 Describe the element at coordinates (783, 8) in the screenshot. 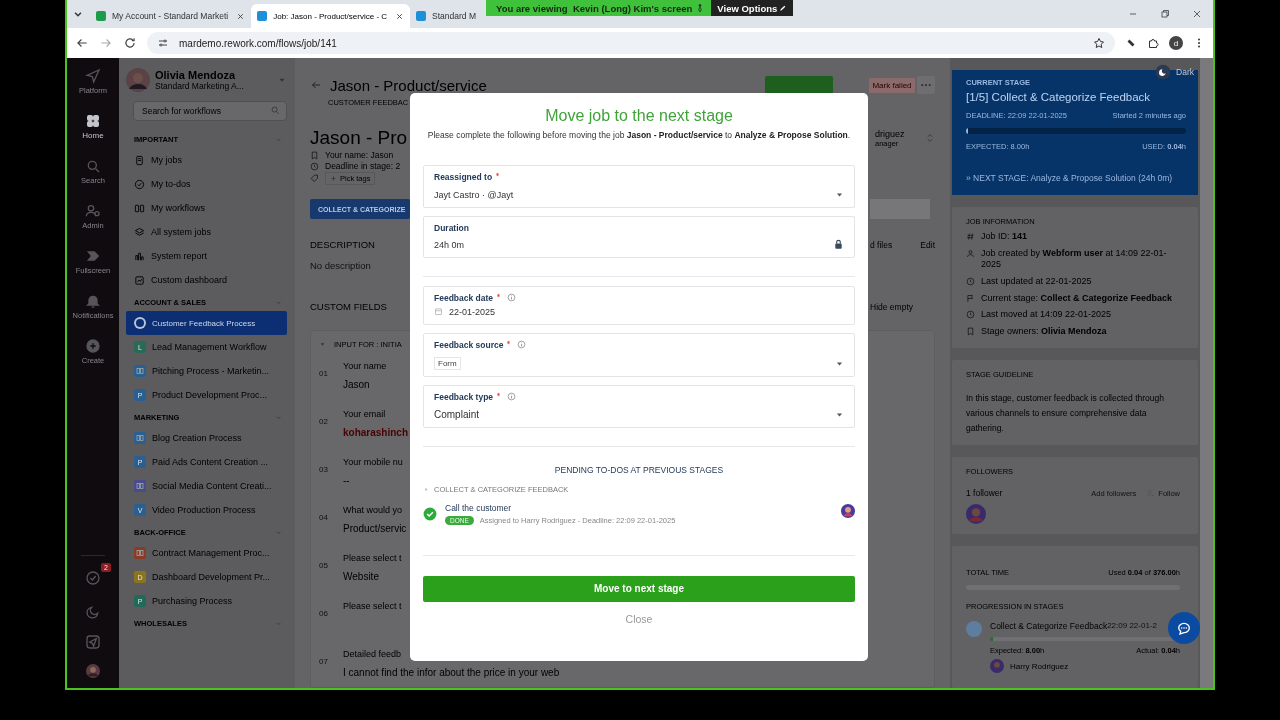

I see `pencil-icon` at that location.